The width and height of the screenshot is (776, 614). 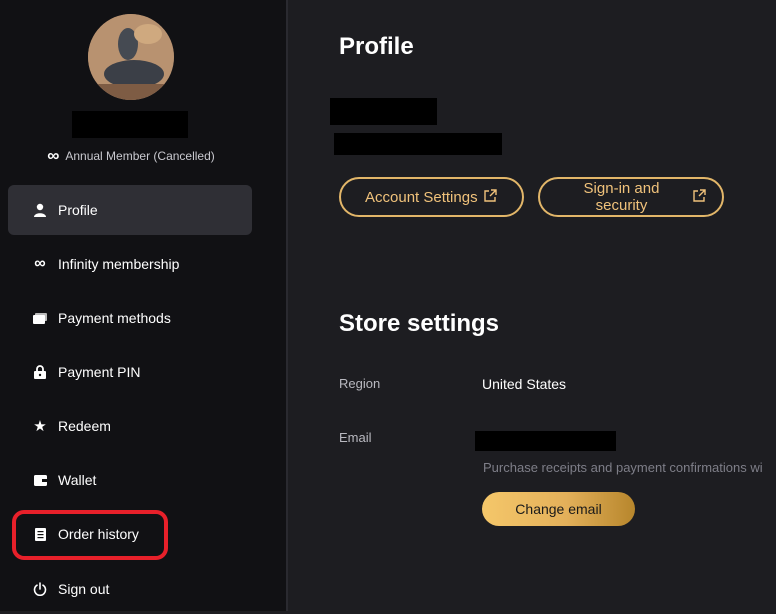 I want to click on lock-icon, so click(x=40, y=372).